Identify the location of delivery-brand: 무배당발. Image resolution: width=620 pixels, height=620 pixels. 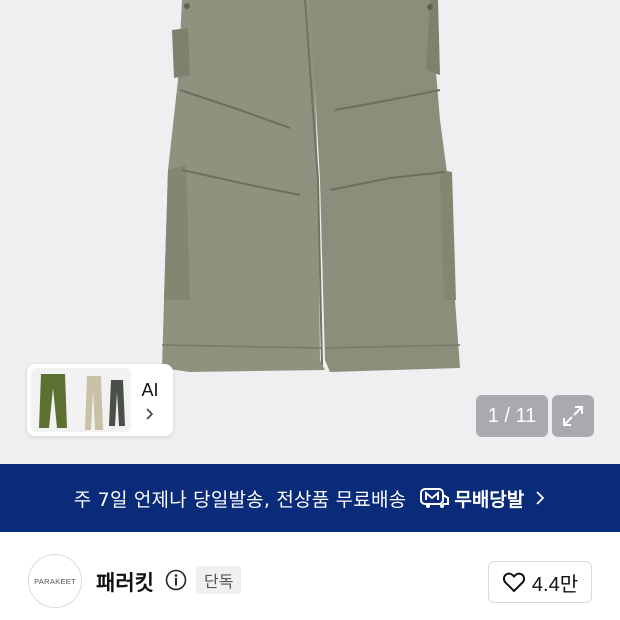
(472, 498).